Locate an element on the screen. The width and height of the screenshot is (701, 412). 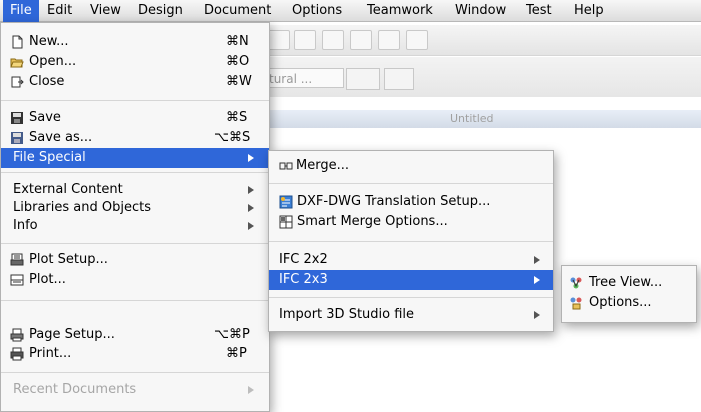
menubar-window: Window is located at coordinates (480, 11).